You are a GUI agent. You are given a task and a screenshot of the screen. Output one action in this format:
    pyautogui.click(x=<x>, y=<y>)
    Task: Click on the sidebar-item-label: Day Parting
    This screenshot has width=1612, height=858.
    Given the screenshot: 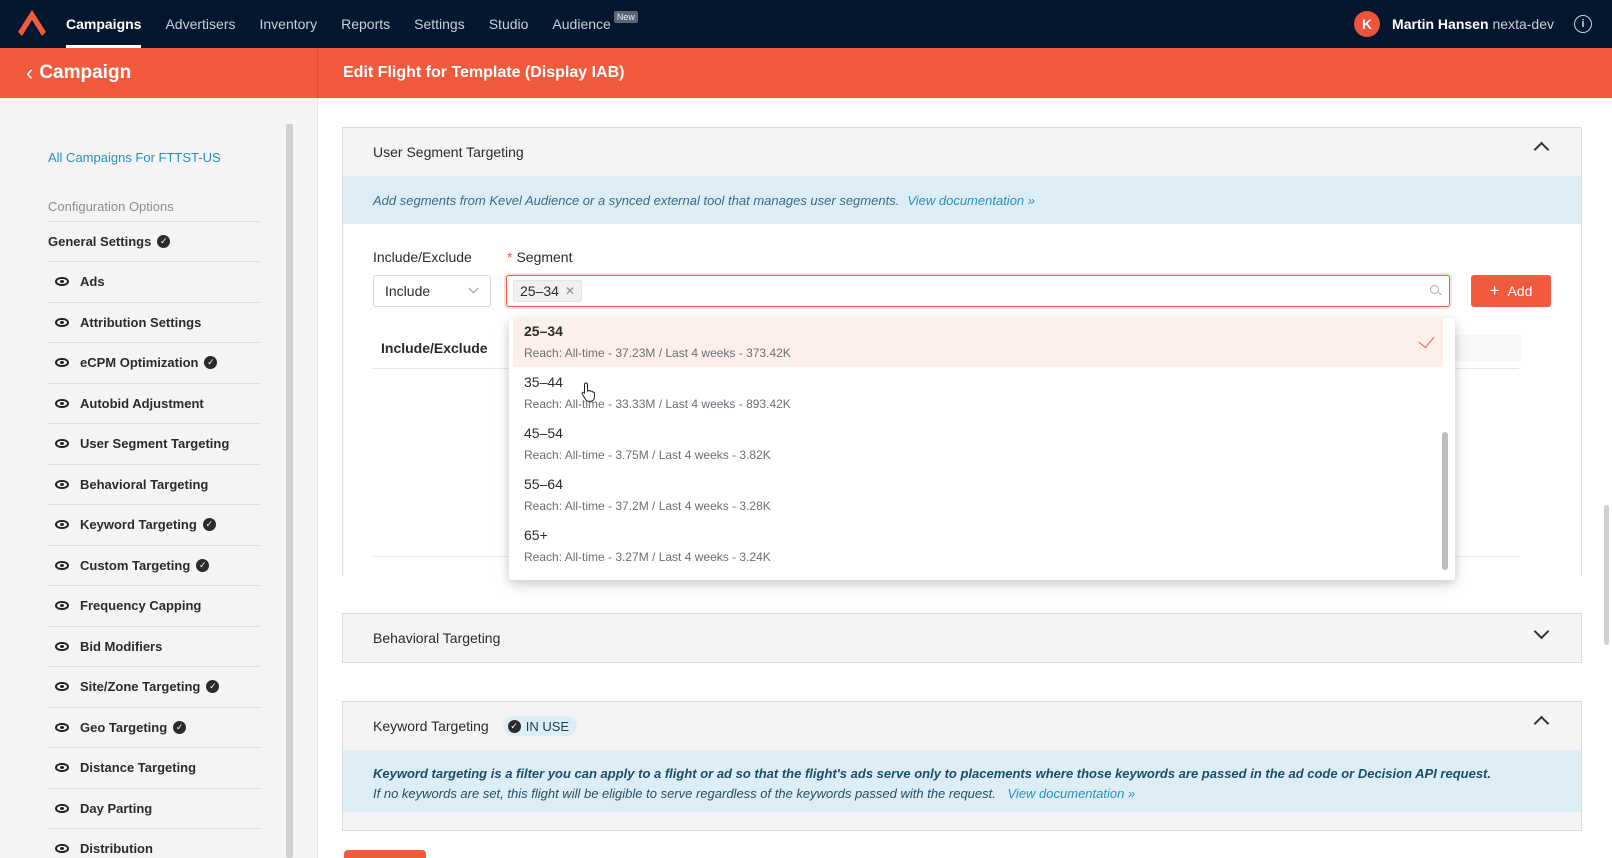 What is the action you would take?
    pyautogui.click(x=116, y=808)
    